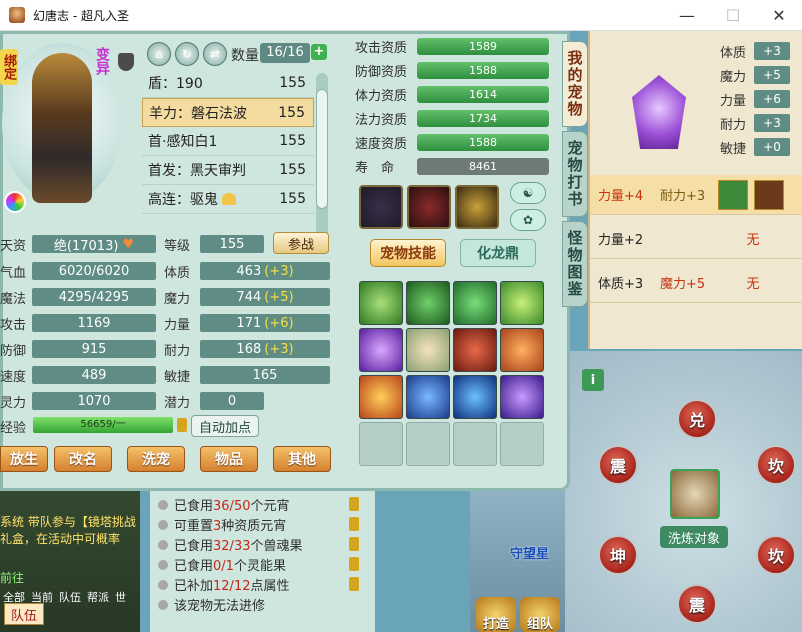  I want to click on refine-option-row: 体质+3 魔力+5 无, so click(696, 283).